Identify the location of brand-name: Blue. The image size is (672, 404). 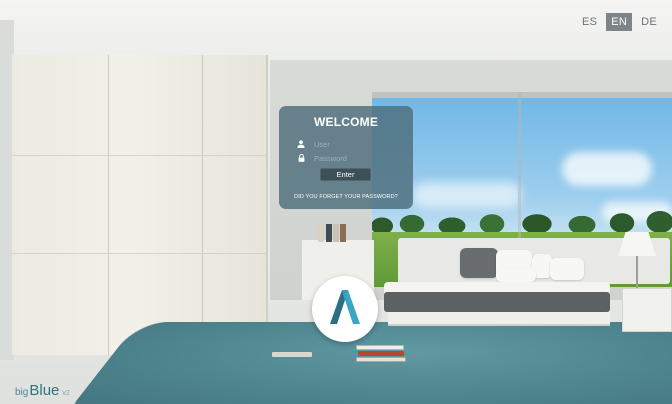
(44, 390).